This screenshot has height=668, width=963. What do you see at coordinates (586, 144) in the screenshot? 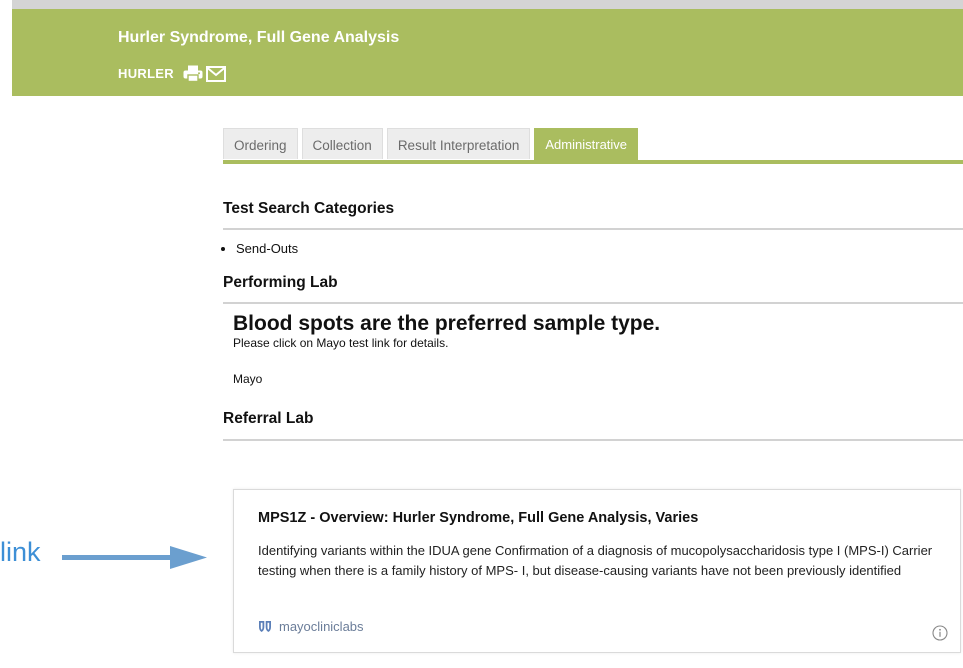
I see `tab-administrative: Administrative` at bounding box center [586, 144].